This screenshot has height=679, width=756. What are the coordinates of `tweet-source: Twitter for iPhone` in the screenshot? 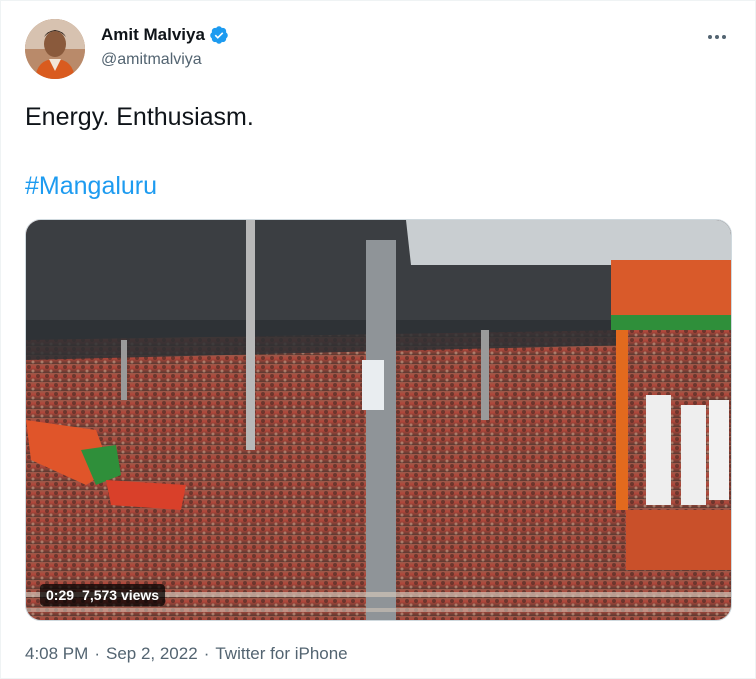 It's located at (281, 654).